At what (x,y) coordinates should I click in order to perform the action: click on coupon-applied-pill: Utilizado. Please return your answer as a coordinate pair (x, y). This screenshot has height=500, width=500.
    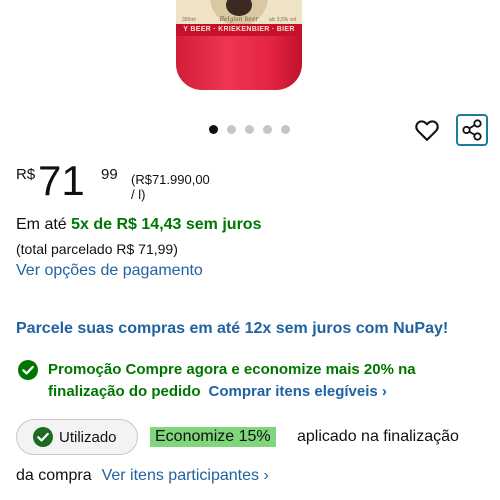
    Looking at the image, I should click on (77, 437).